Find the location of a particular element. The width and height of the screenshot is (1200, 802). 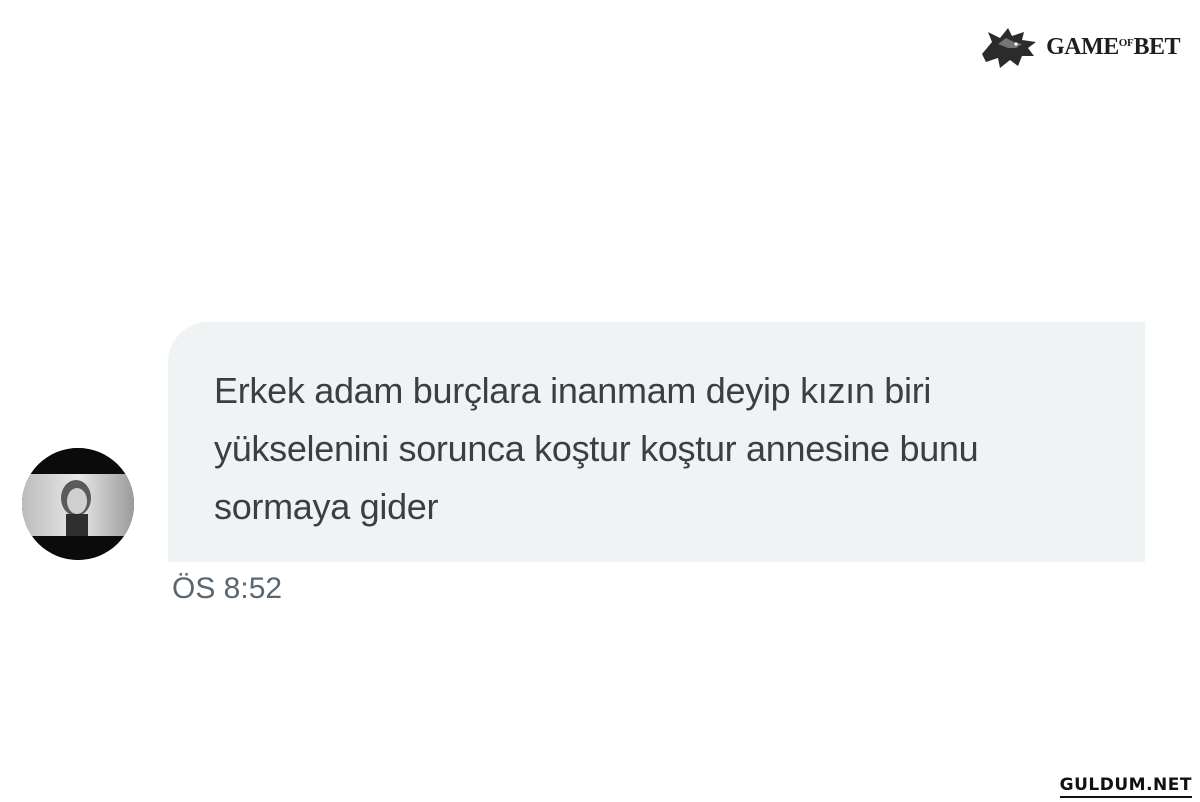

brand-part-of: OF is located at coordinates (1126, 42).